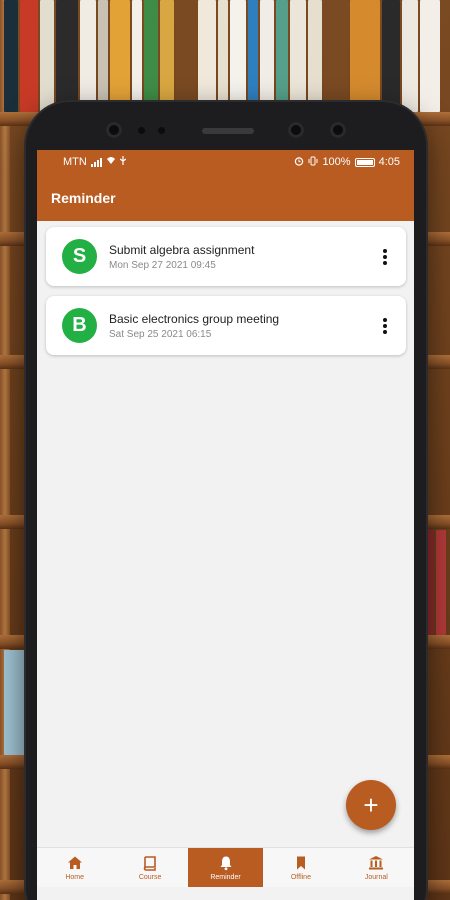  I want to click on reminder-title: Submit algebra assignment, so click(182, 249).